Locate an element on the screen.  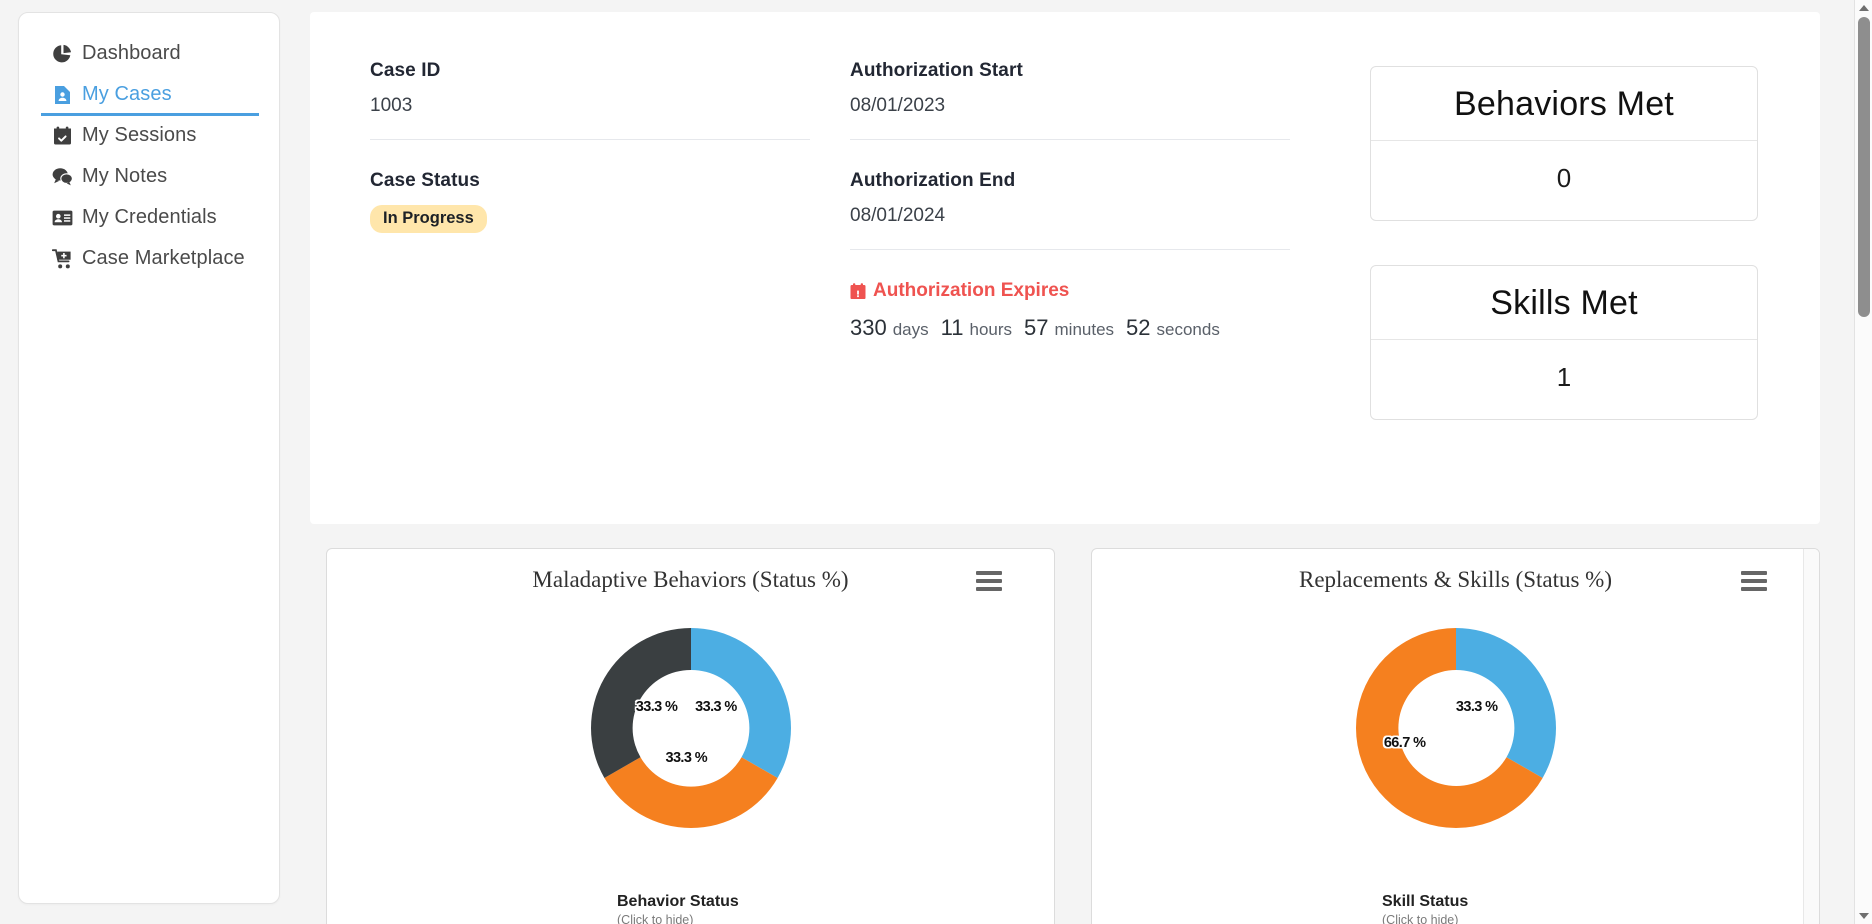
scroll-up-arrow-icon is located at coordinates (1864, 8).